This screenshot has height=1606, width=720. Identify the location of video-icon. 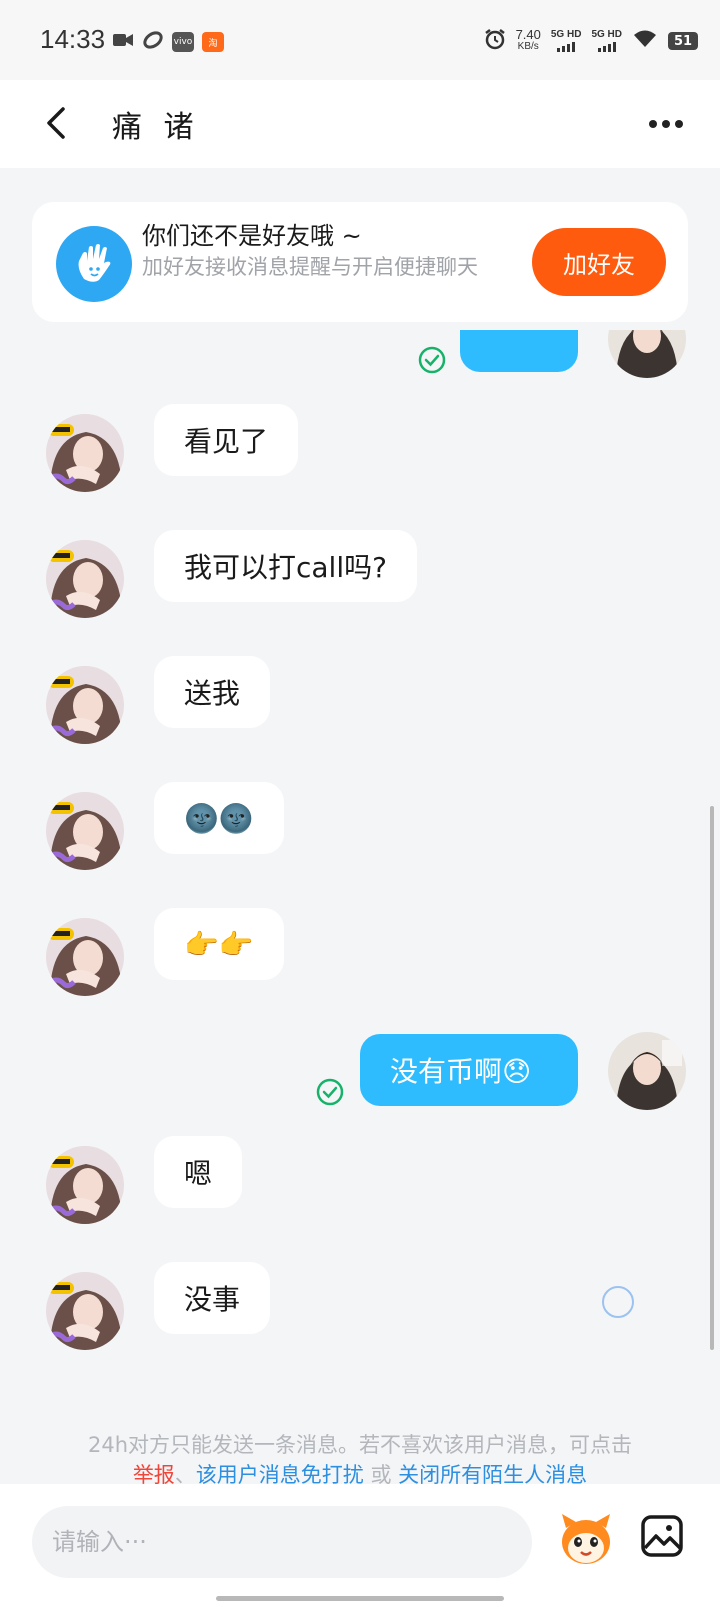
(123, 42).